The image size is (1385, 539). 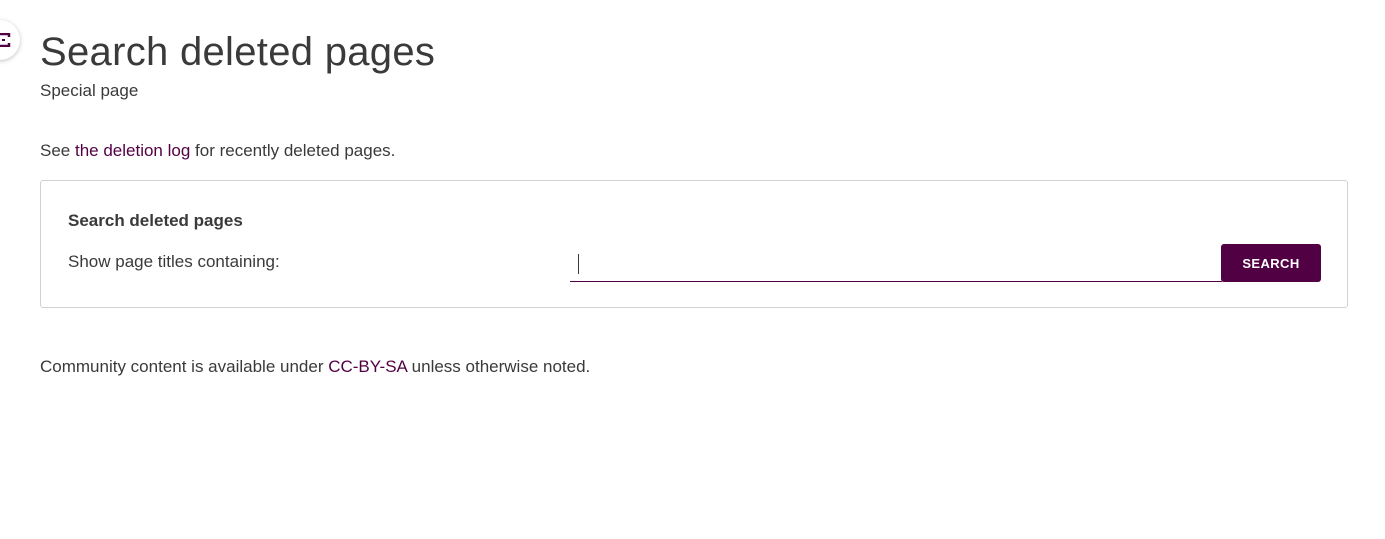 I want to click on search-button: SEARCH, so click(x=1271, y=263).